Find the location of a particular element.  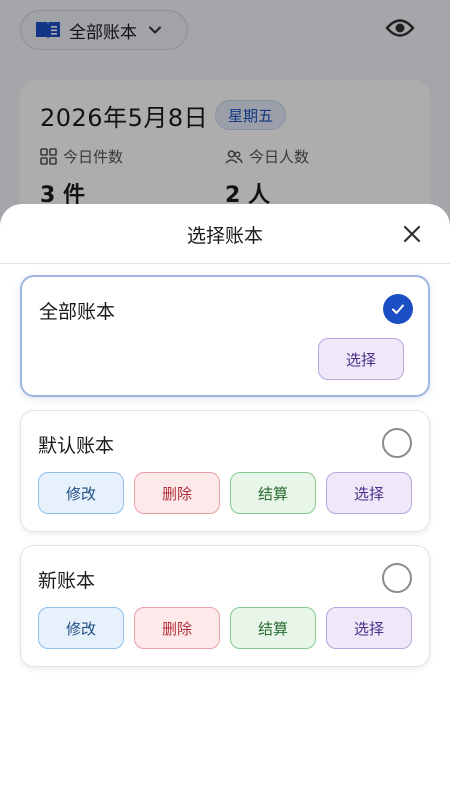

sheet-header: 选择账本 is located at coordinates (225, 234).